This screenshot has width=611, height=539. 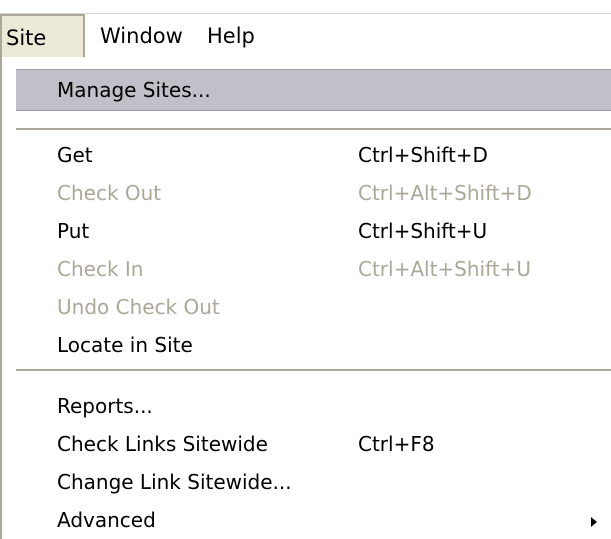 What do you see at coordinates (396, 444) in the screenshot?
I see `menu-item-shortcut: Ctrl+F8` at bounding box center [396, 444].